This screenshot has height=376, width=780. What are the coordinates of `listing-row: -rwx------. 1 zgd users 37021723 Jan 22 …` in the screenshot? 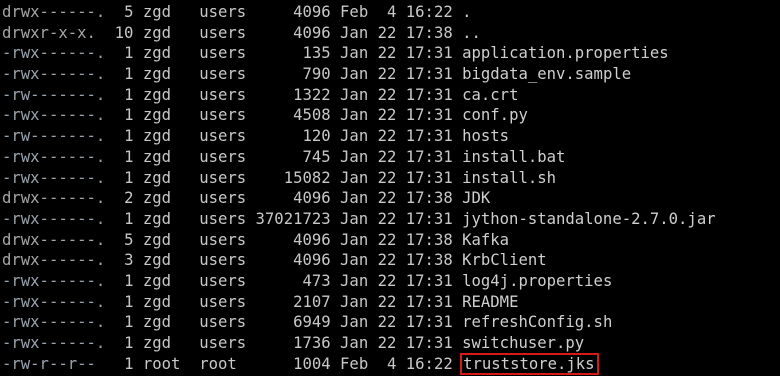 It's located at (390, 219).